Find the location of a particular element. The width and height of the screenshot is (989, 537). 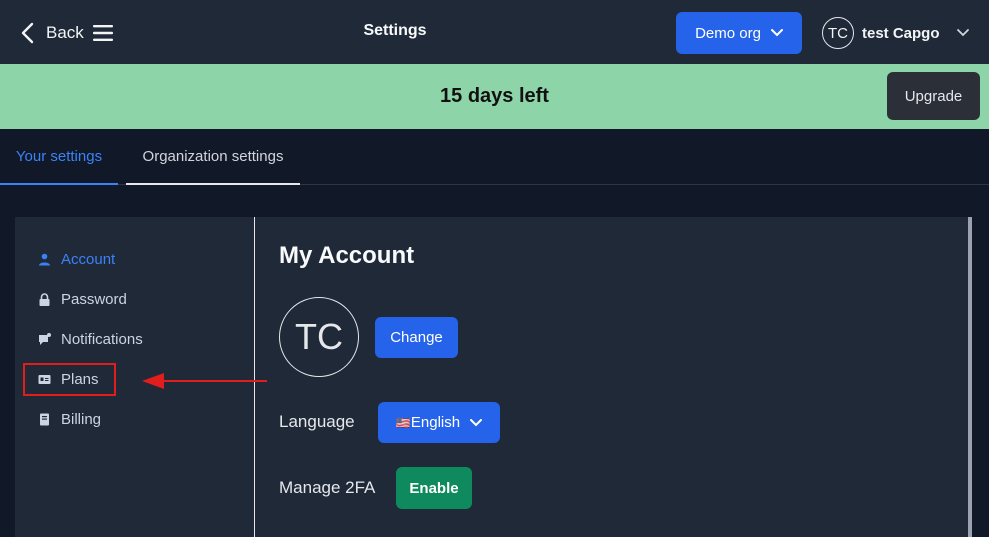

language-label: Language is located at coordinates (317, 421).